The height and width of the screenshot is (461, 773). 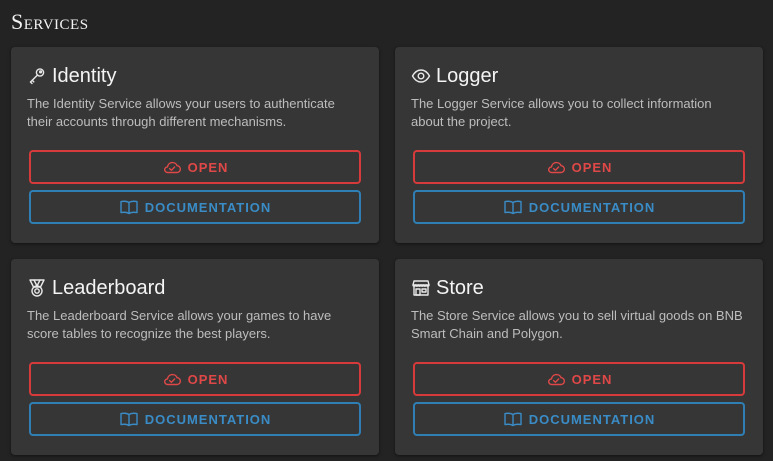 What do you see at coordinates (37, 76) in the screenshot?
I see `key-icon` at bounding box center [37, 76].